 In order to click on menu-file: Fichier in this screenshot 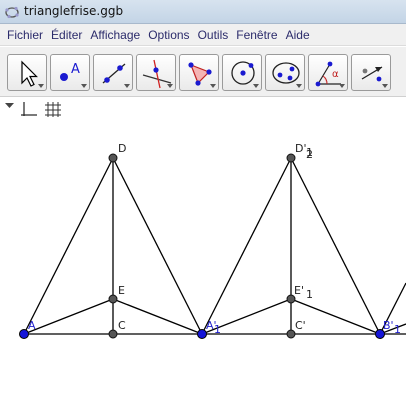, I will do `click(25, 35)`.